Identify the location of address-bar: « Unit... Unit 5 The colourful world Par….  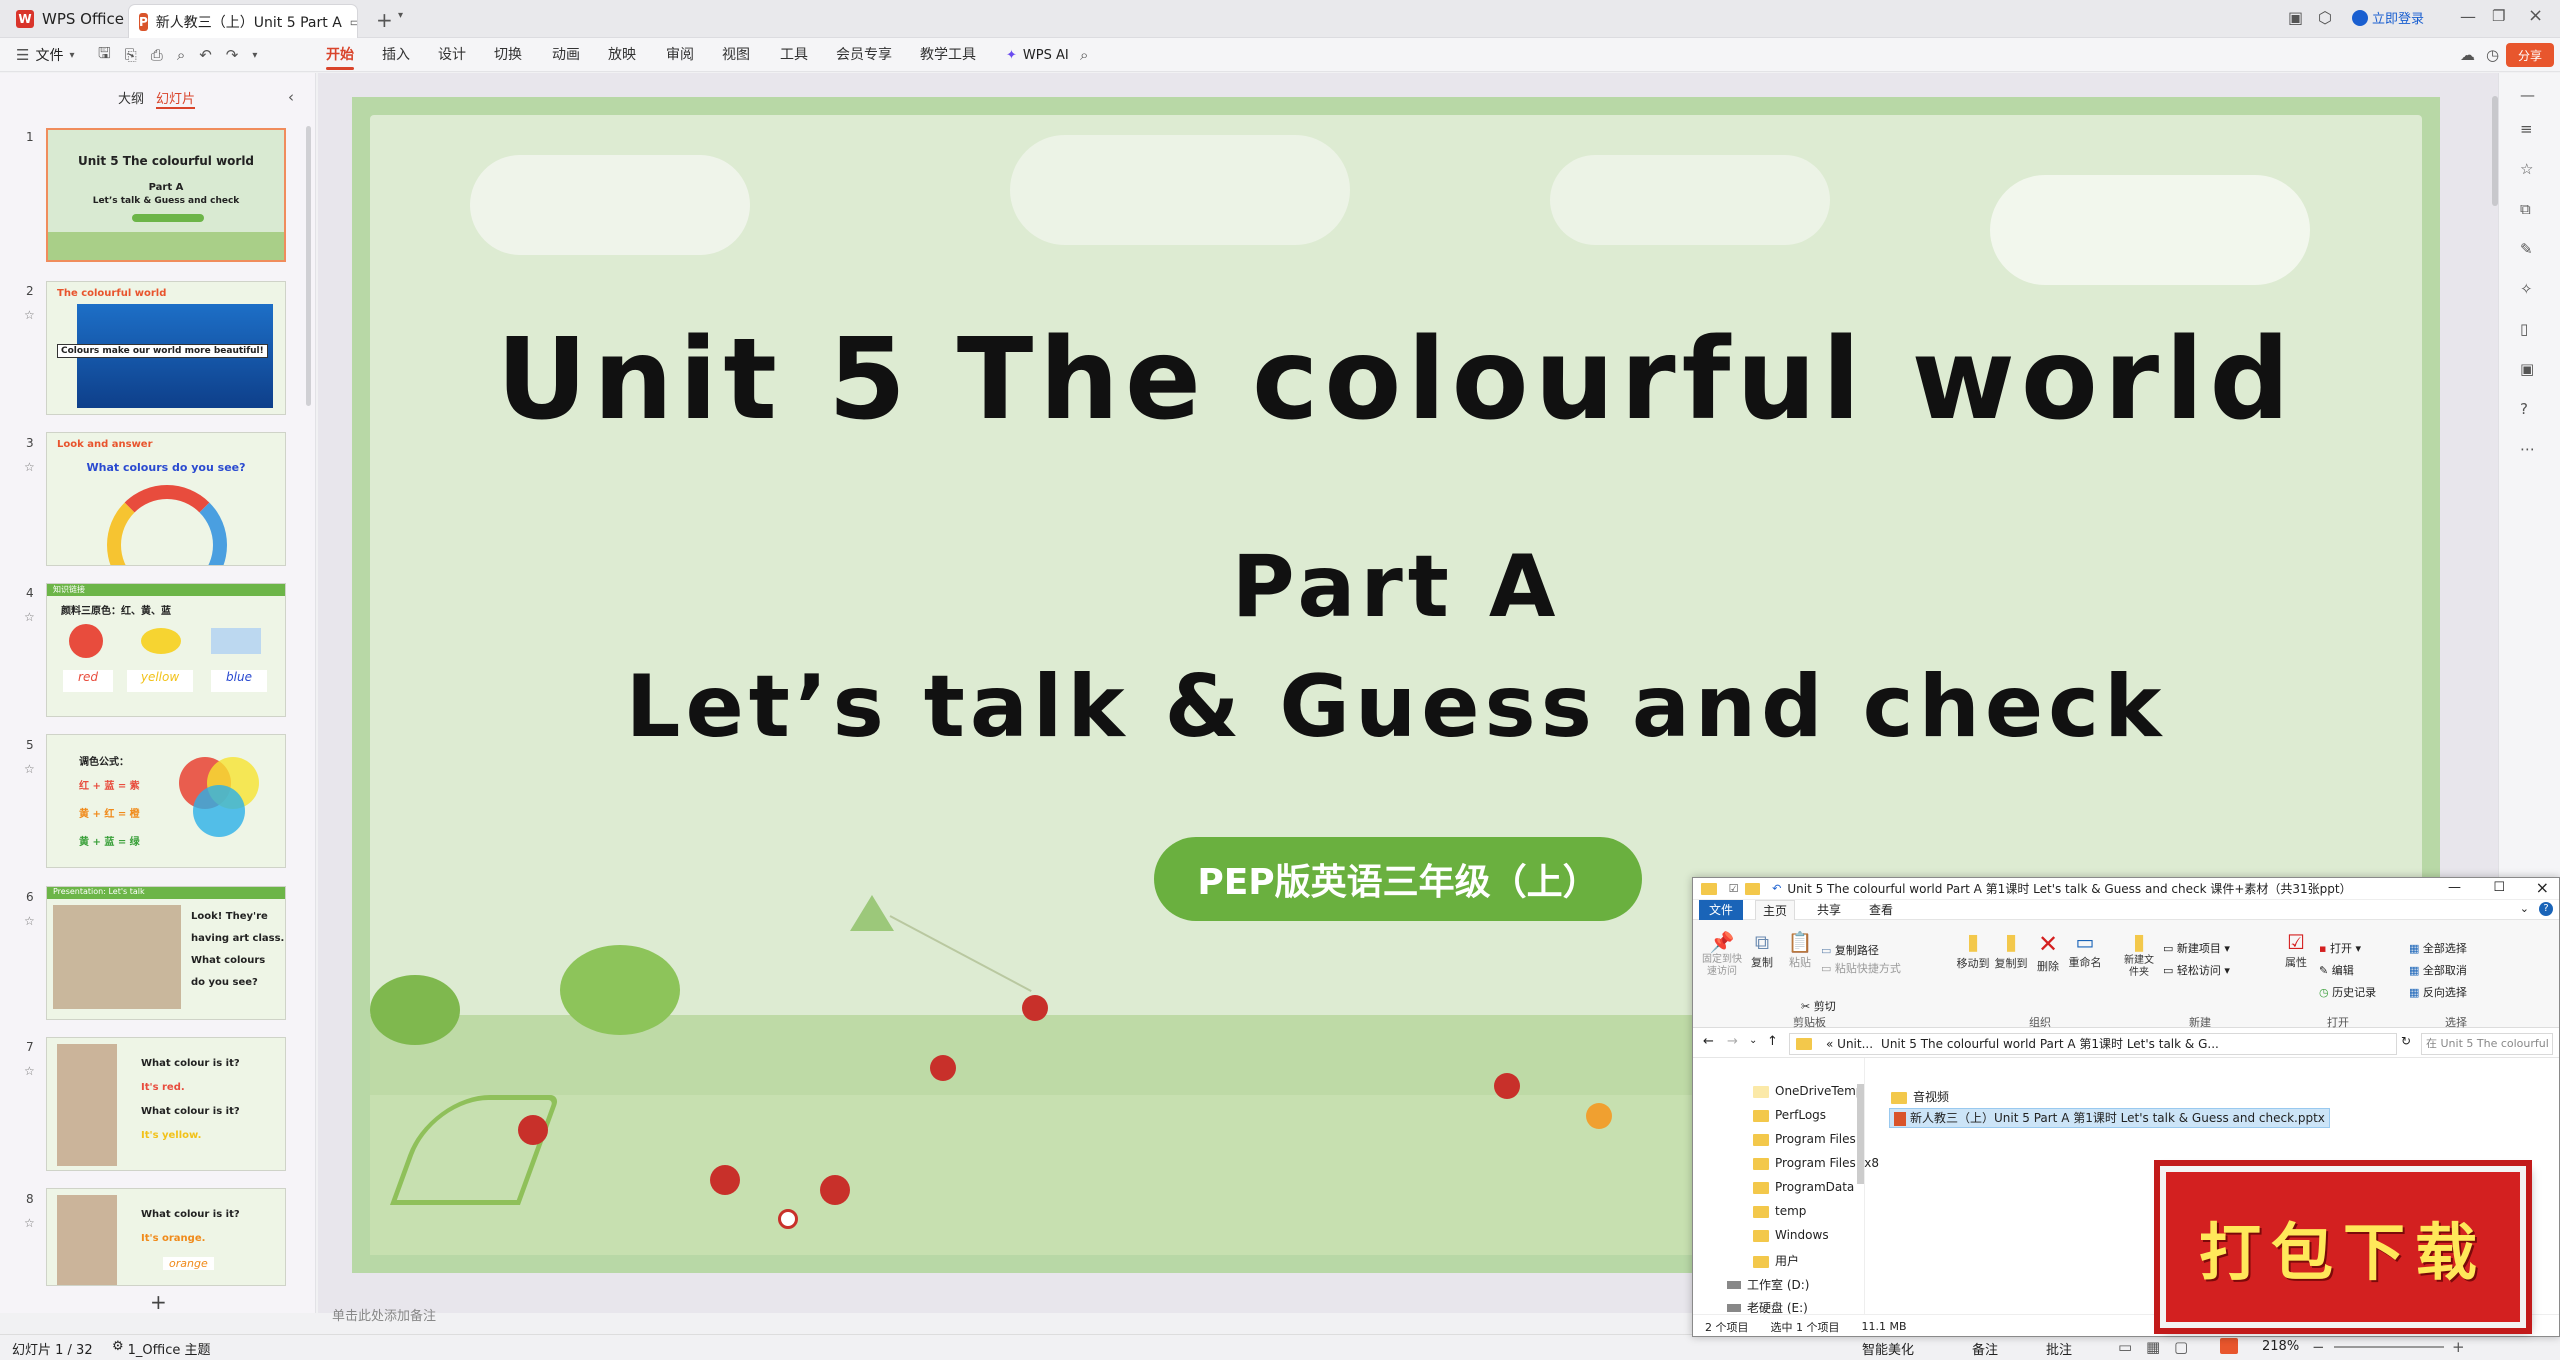
(2093, 1044).